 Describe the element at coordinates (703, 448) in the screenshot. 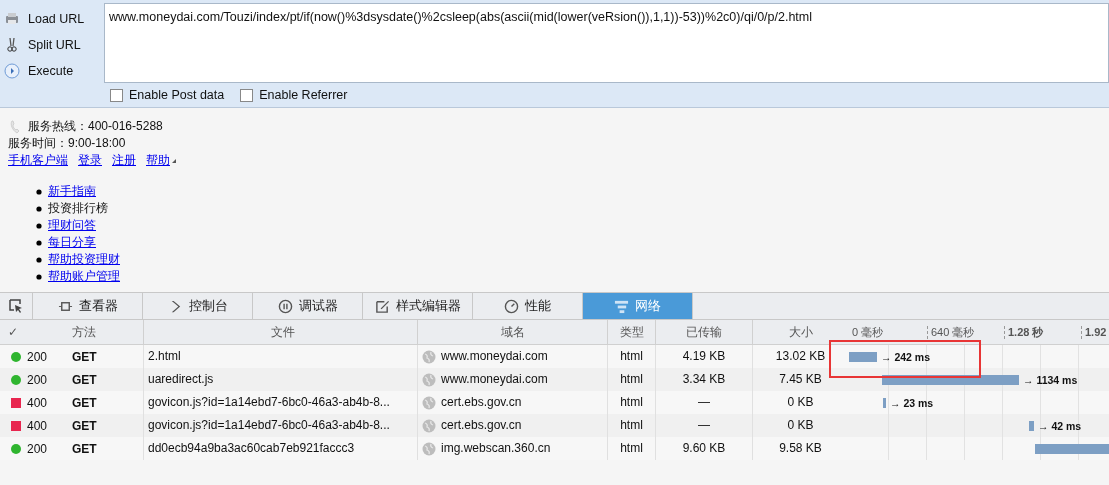

I see `transferred-cell: 9.60 KB` at that location.